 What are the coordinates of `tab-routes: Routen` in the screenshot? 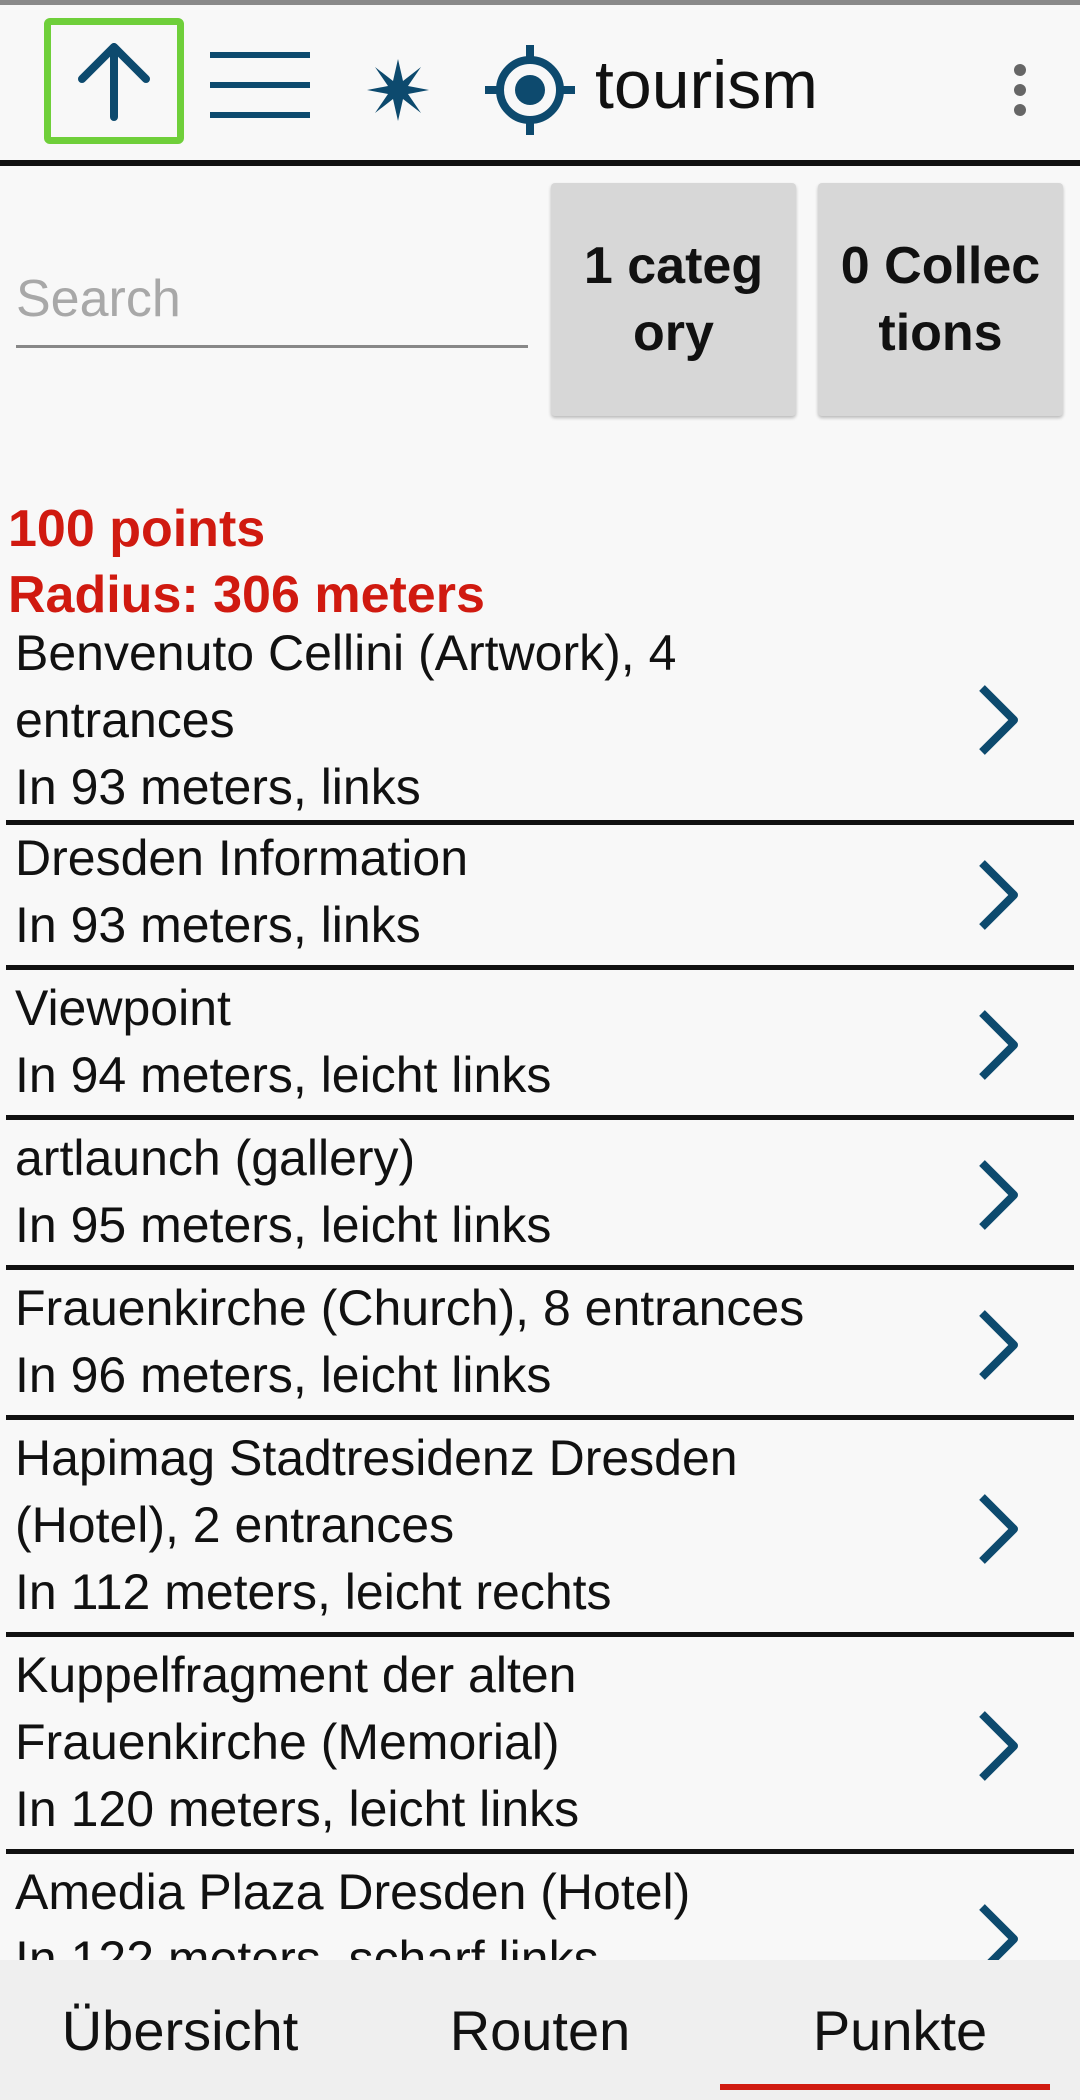 It's located at (540, 2030).